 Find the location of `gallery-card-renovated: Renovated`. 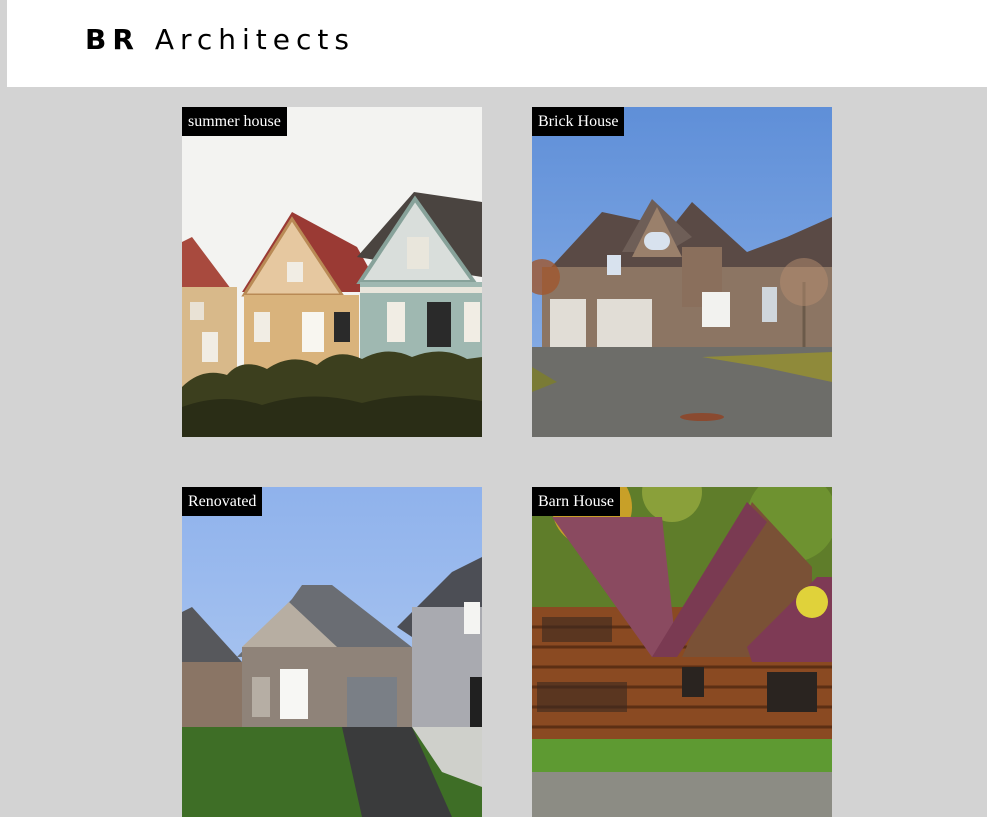

gallery-card-renovated: Renovated is located at coordinates (332, 652).